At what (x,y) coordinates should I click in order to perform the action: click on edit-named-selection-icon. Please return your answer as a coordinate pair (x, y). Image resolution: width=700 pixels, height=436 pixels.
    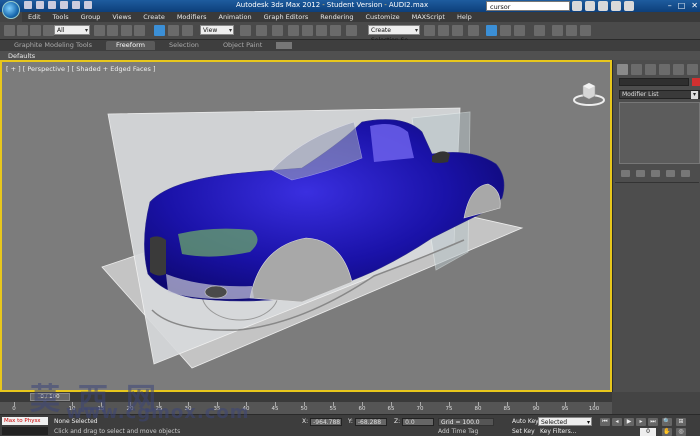
    Looking at the image, I should click on (351, 30).